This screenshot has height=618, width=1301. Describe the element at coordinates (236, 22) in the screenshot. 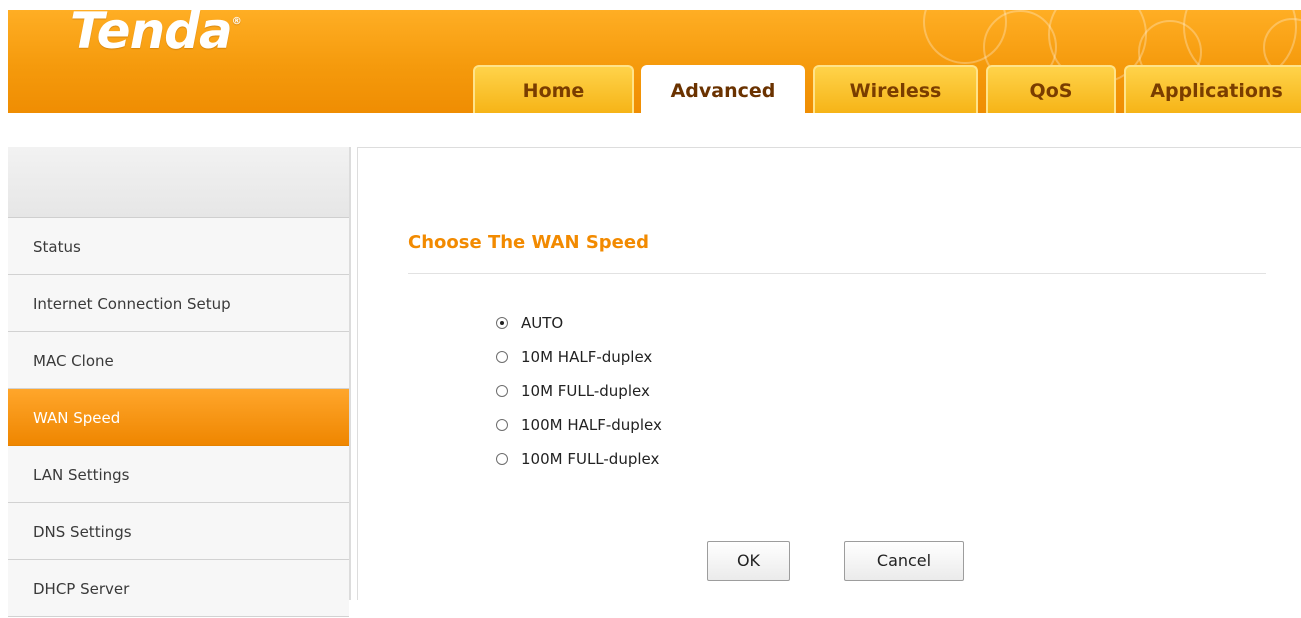

I see `registered-mark: ®` at that location.